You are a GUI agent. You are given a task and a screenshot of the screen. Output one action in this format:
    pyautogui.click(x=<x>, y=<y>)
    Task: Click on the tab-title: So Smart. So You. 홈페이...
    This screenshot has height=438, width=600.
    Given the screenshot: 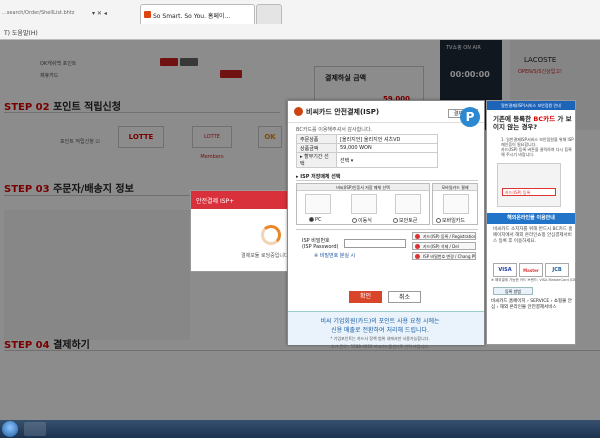 What is the action you would take?
    pyautogui.click(x=192, y=16)
    